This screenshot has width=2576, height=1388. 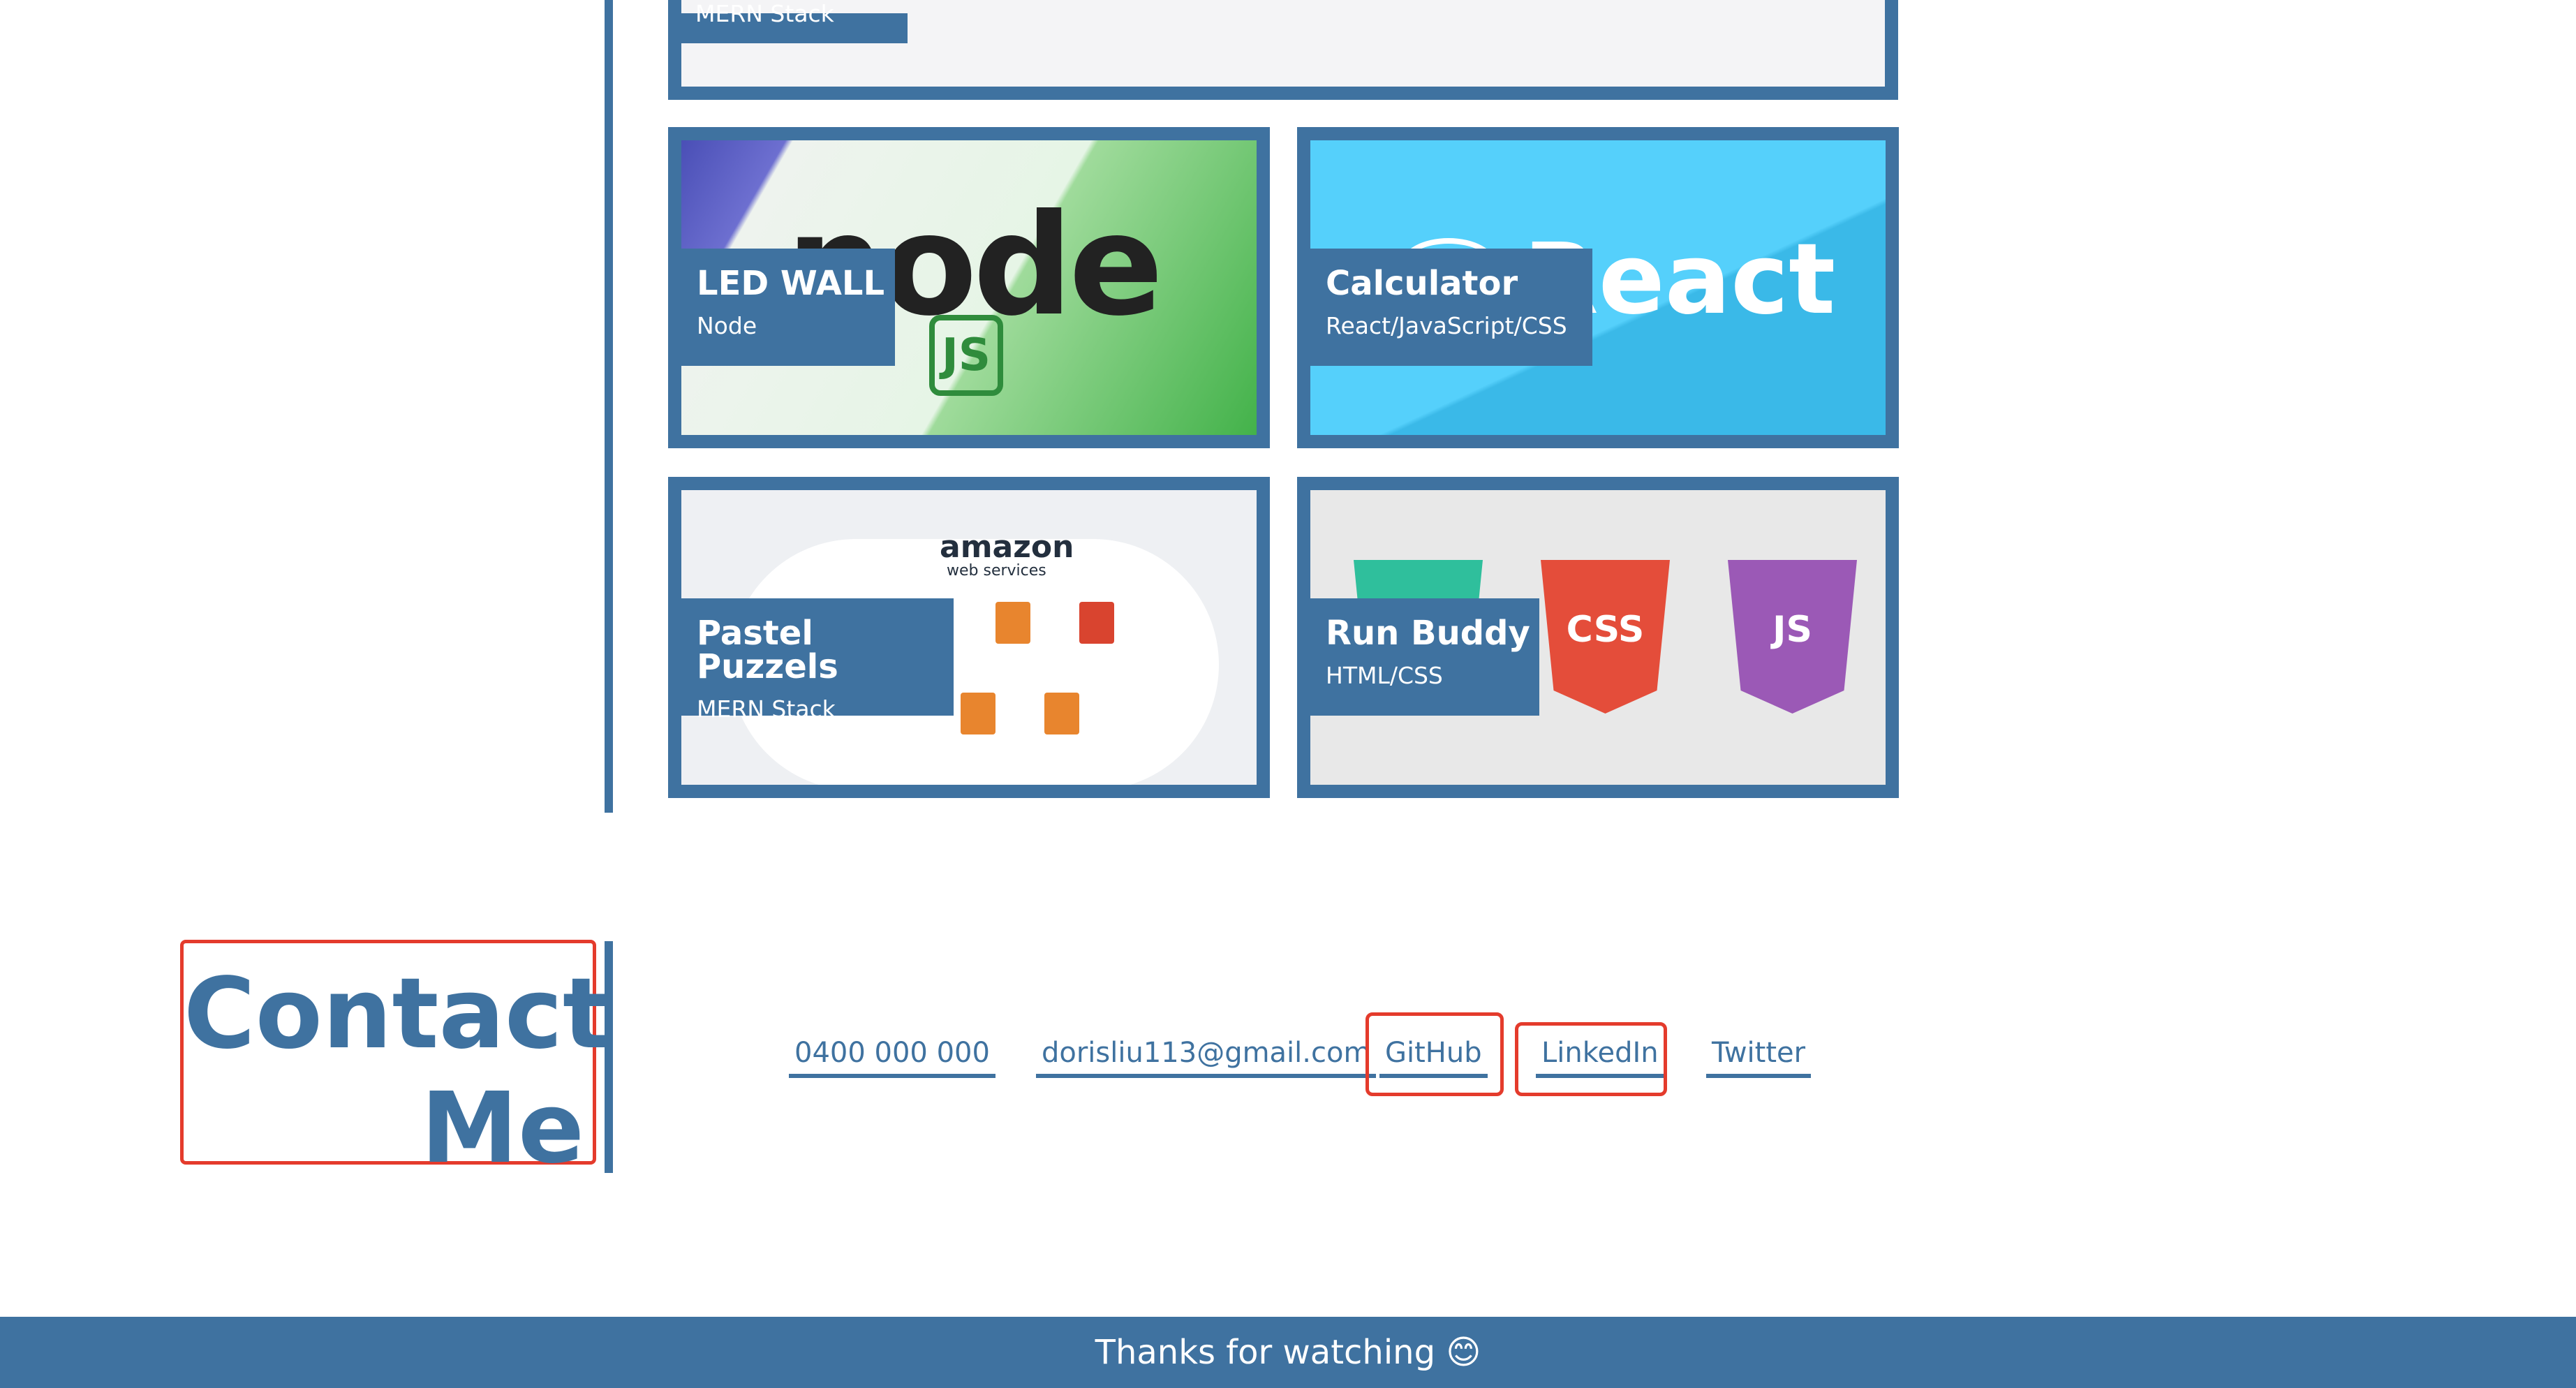 I want to click on css-shield-icon: CSS, so click(x=1605, y=637).